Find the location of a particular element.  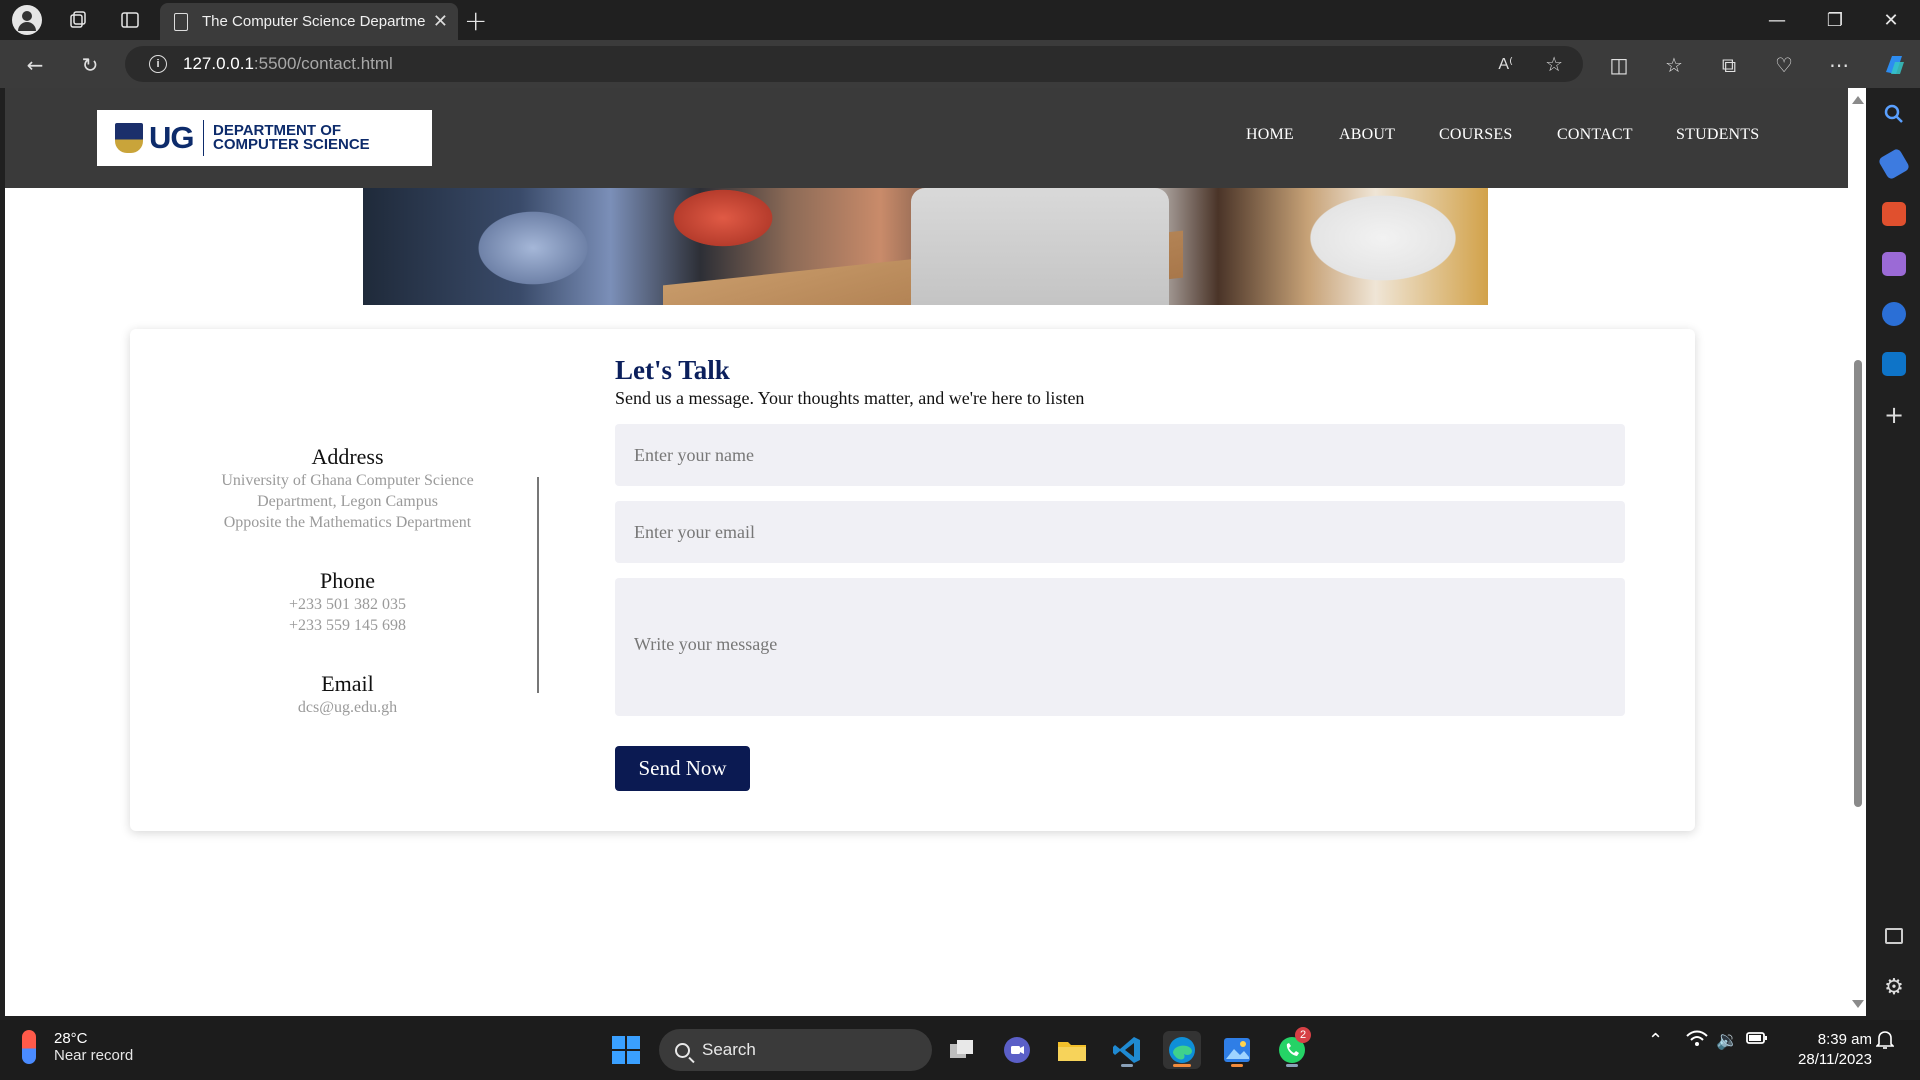

back-arrow-icon: ← is located at coordinates (35, 65).